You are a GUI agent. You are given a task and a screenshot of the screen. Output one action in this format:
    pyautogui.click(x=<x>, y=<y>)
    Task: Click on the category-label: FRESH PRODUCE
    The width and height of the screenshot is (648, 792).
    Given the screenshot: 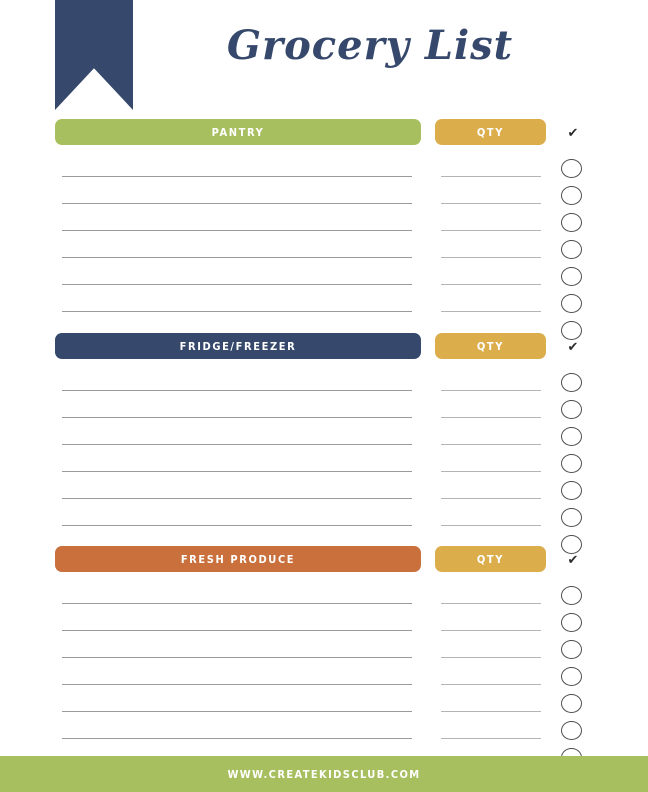 What is the action you would take?
    pyautogui.click(x=238, y=559)
    